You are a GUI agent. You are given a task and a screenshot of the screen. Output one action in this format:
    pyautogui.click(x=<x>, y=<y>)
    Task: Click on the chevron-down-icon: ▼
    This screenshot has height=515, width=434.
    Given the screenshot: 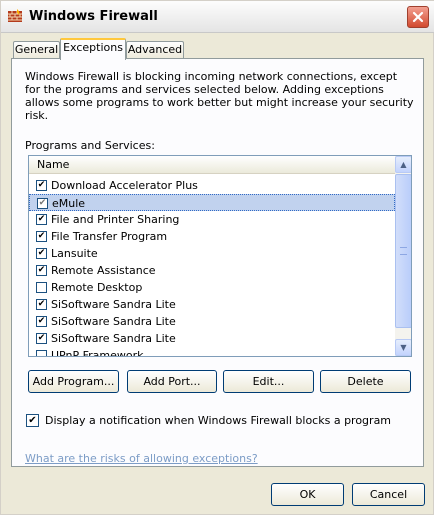 What is the action you would take?
    pyautogui.click(x=403, y=347)
    